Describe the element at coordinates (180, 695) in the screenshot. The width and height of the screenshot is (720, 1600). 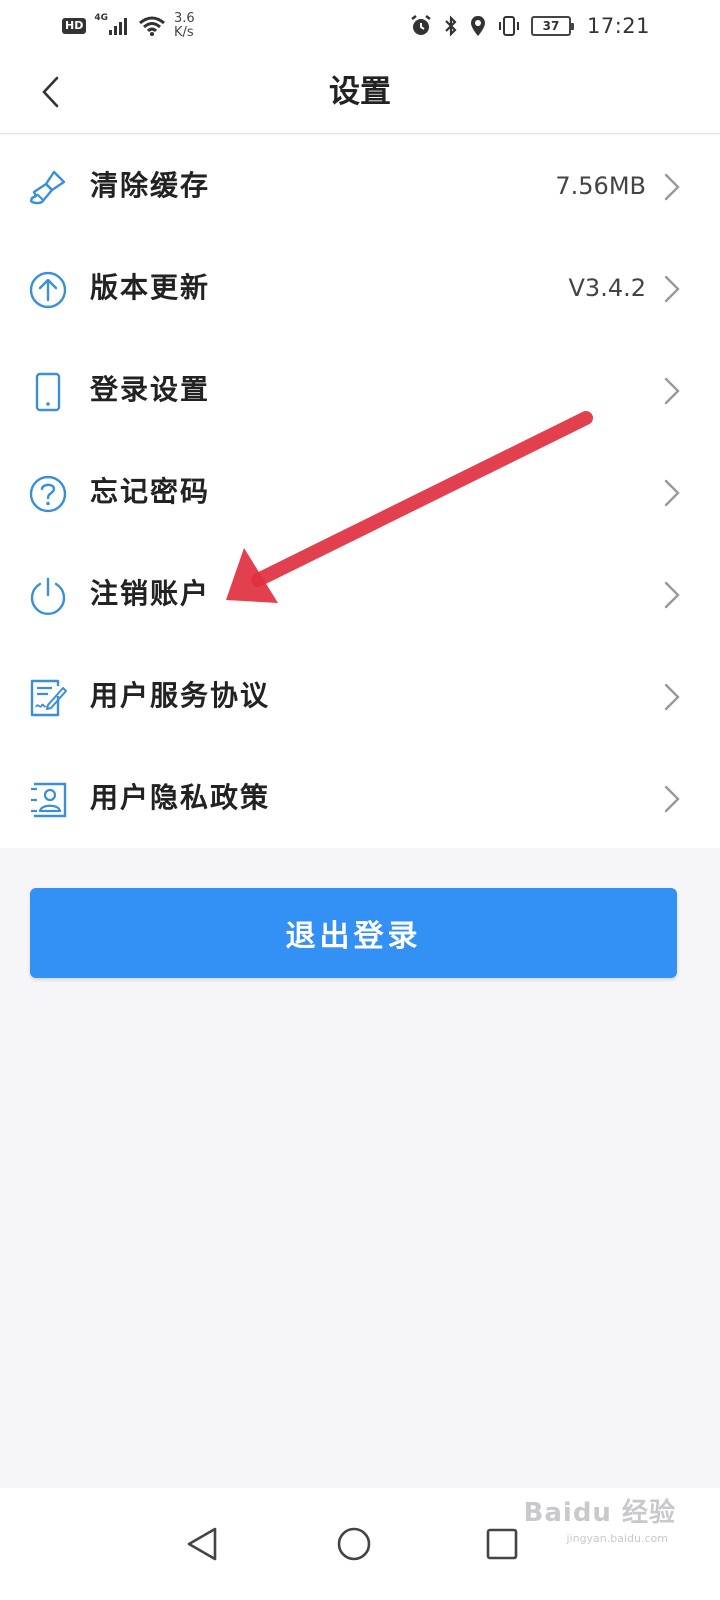
I see `settings-item-label: 用户服务协议` at that location.